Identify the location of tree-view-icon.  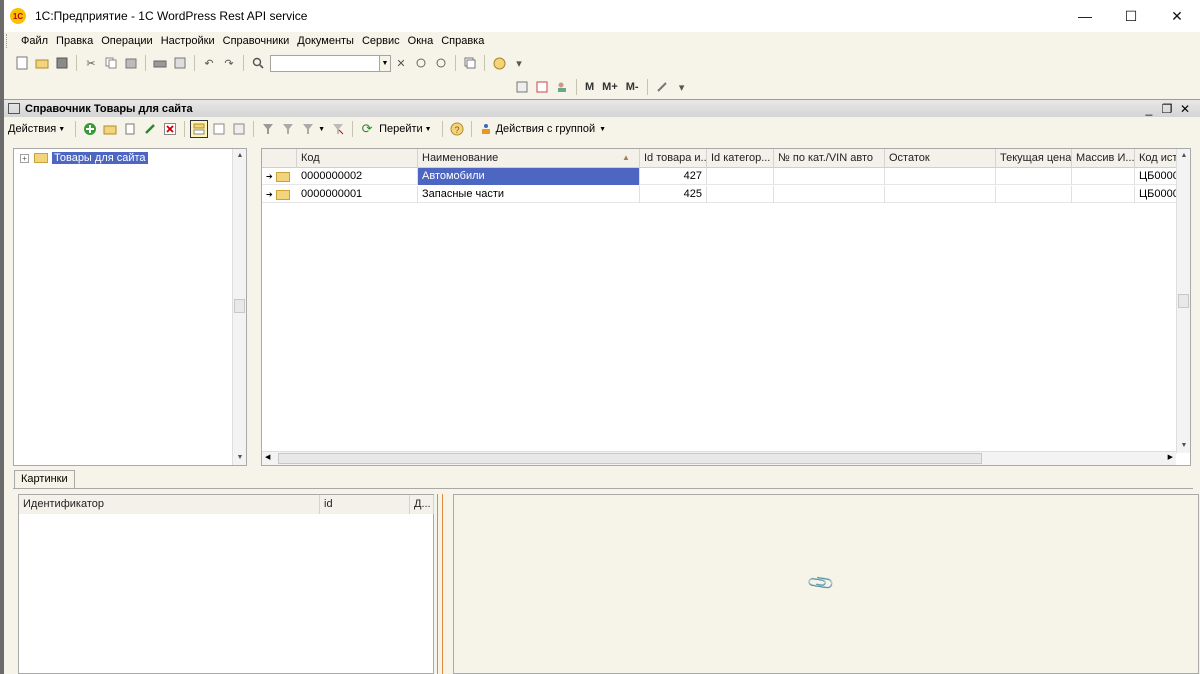
(239, 129).